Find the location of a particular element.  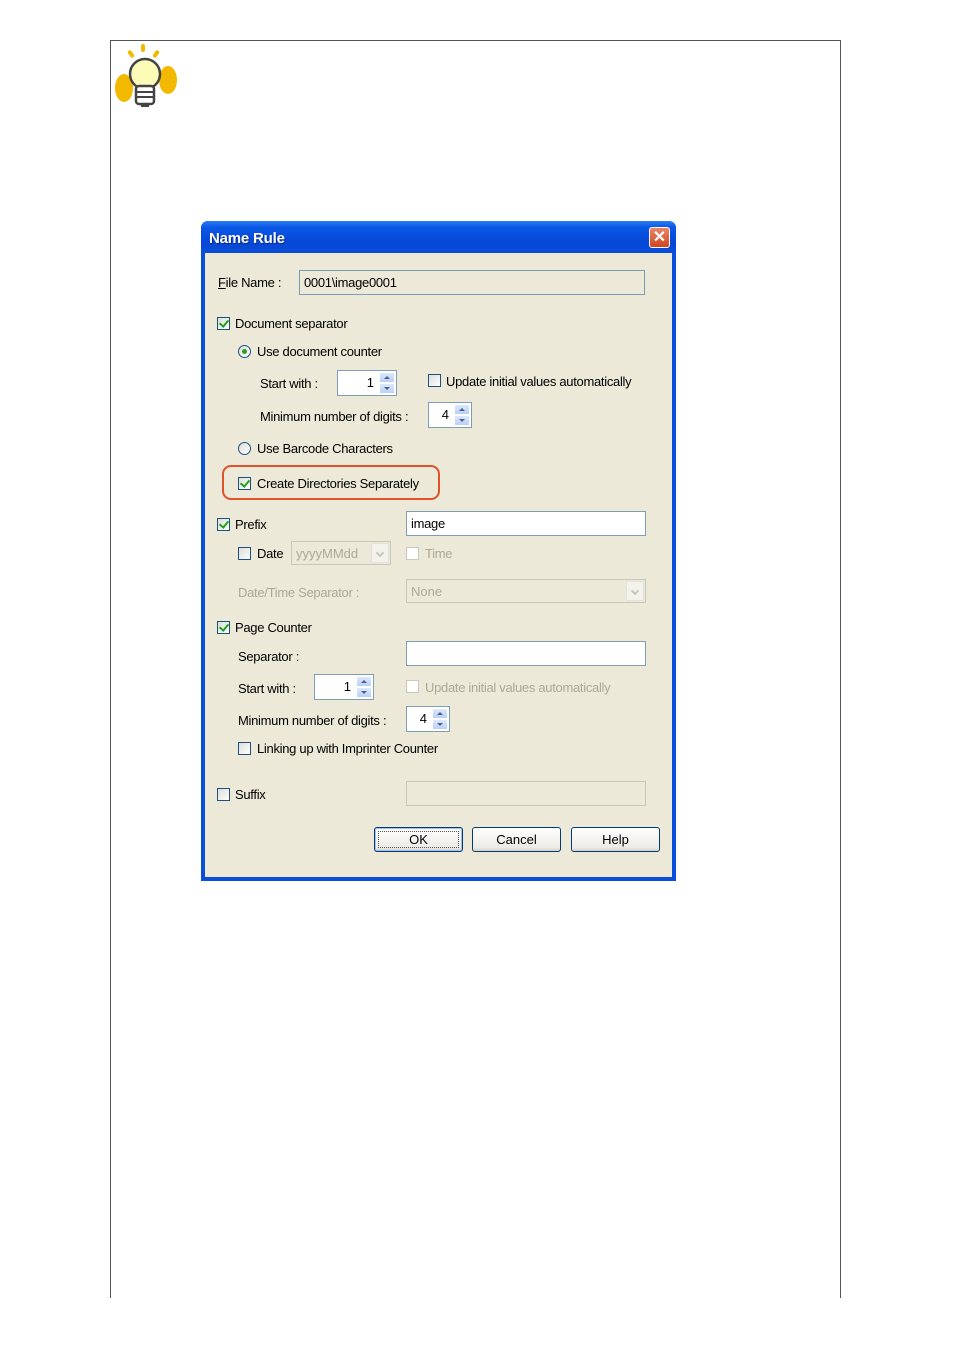

page-min-digits-spinner: 4 is located at coordinates (428, 719).